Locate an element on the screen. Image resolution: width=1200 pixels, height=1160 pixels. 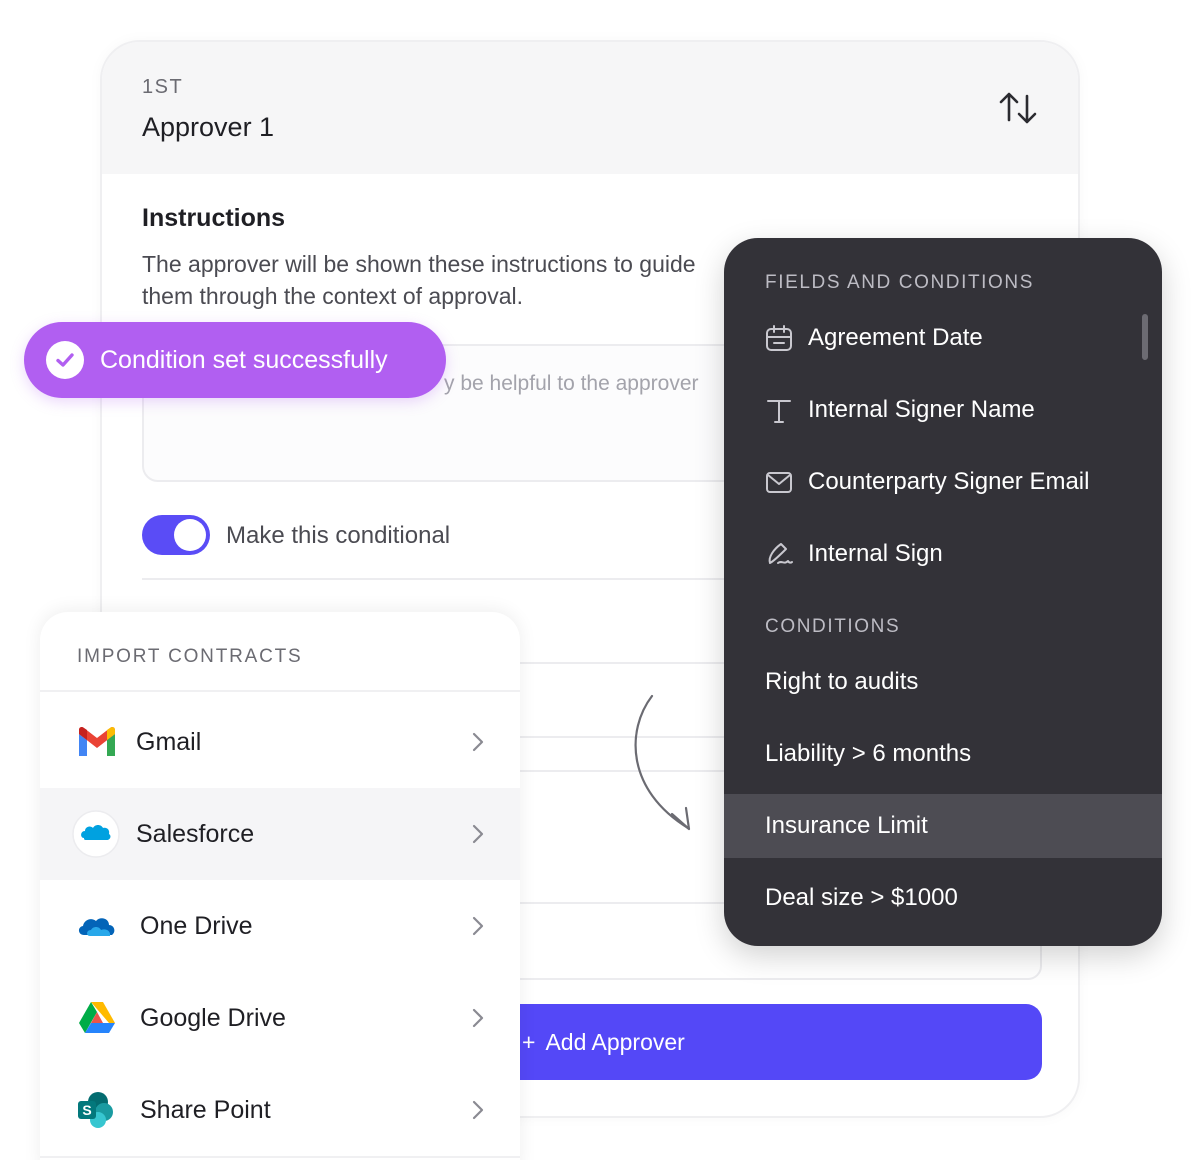
gmail-icon is located at coordinates (97, 741).